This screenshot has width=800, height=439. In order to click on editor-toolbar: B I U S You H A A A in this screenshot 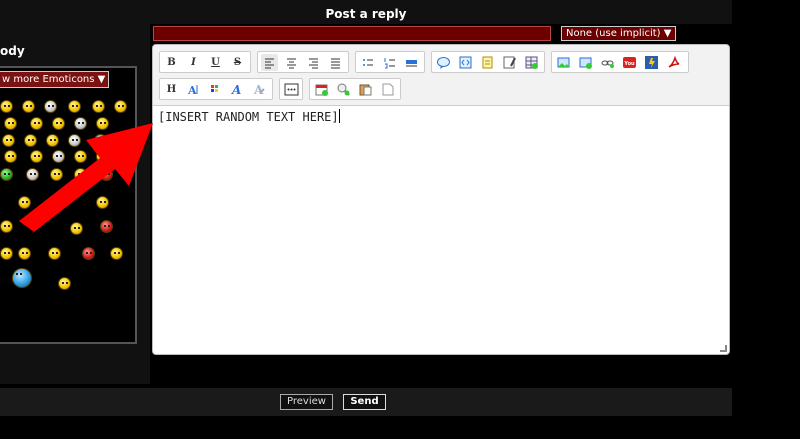, I will do `click(441, 75)`.